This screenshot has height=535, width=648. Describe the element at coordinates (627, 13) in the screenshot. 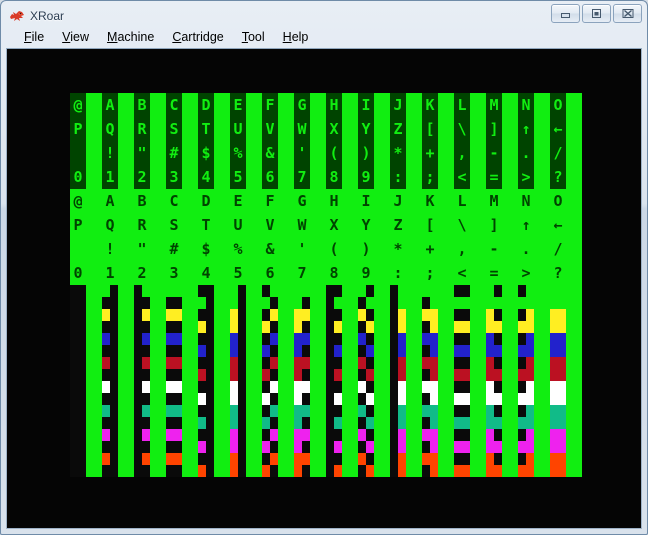

I see `close-button` at that location.